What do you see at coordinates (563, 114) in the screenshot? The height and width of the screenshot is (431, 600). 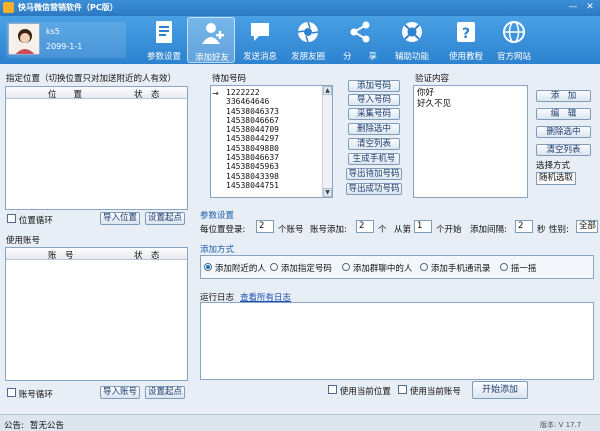 I see `edit-verify-button: 编 辑` at bounding box center [563, 114].